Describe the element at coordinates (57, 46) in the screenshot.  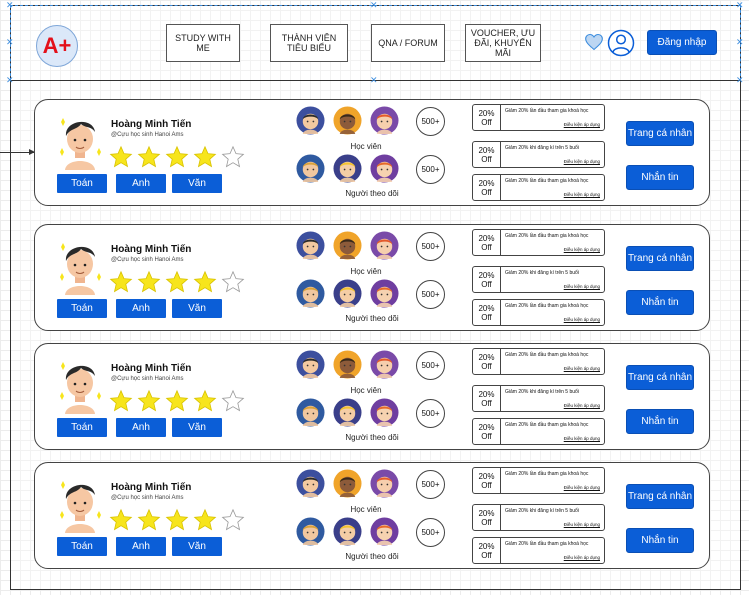
I see `logo: A+` at that location.